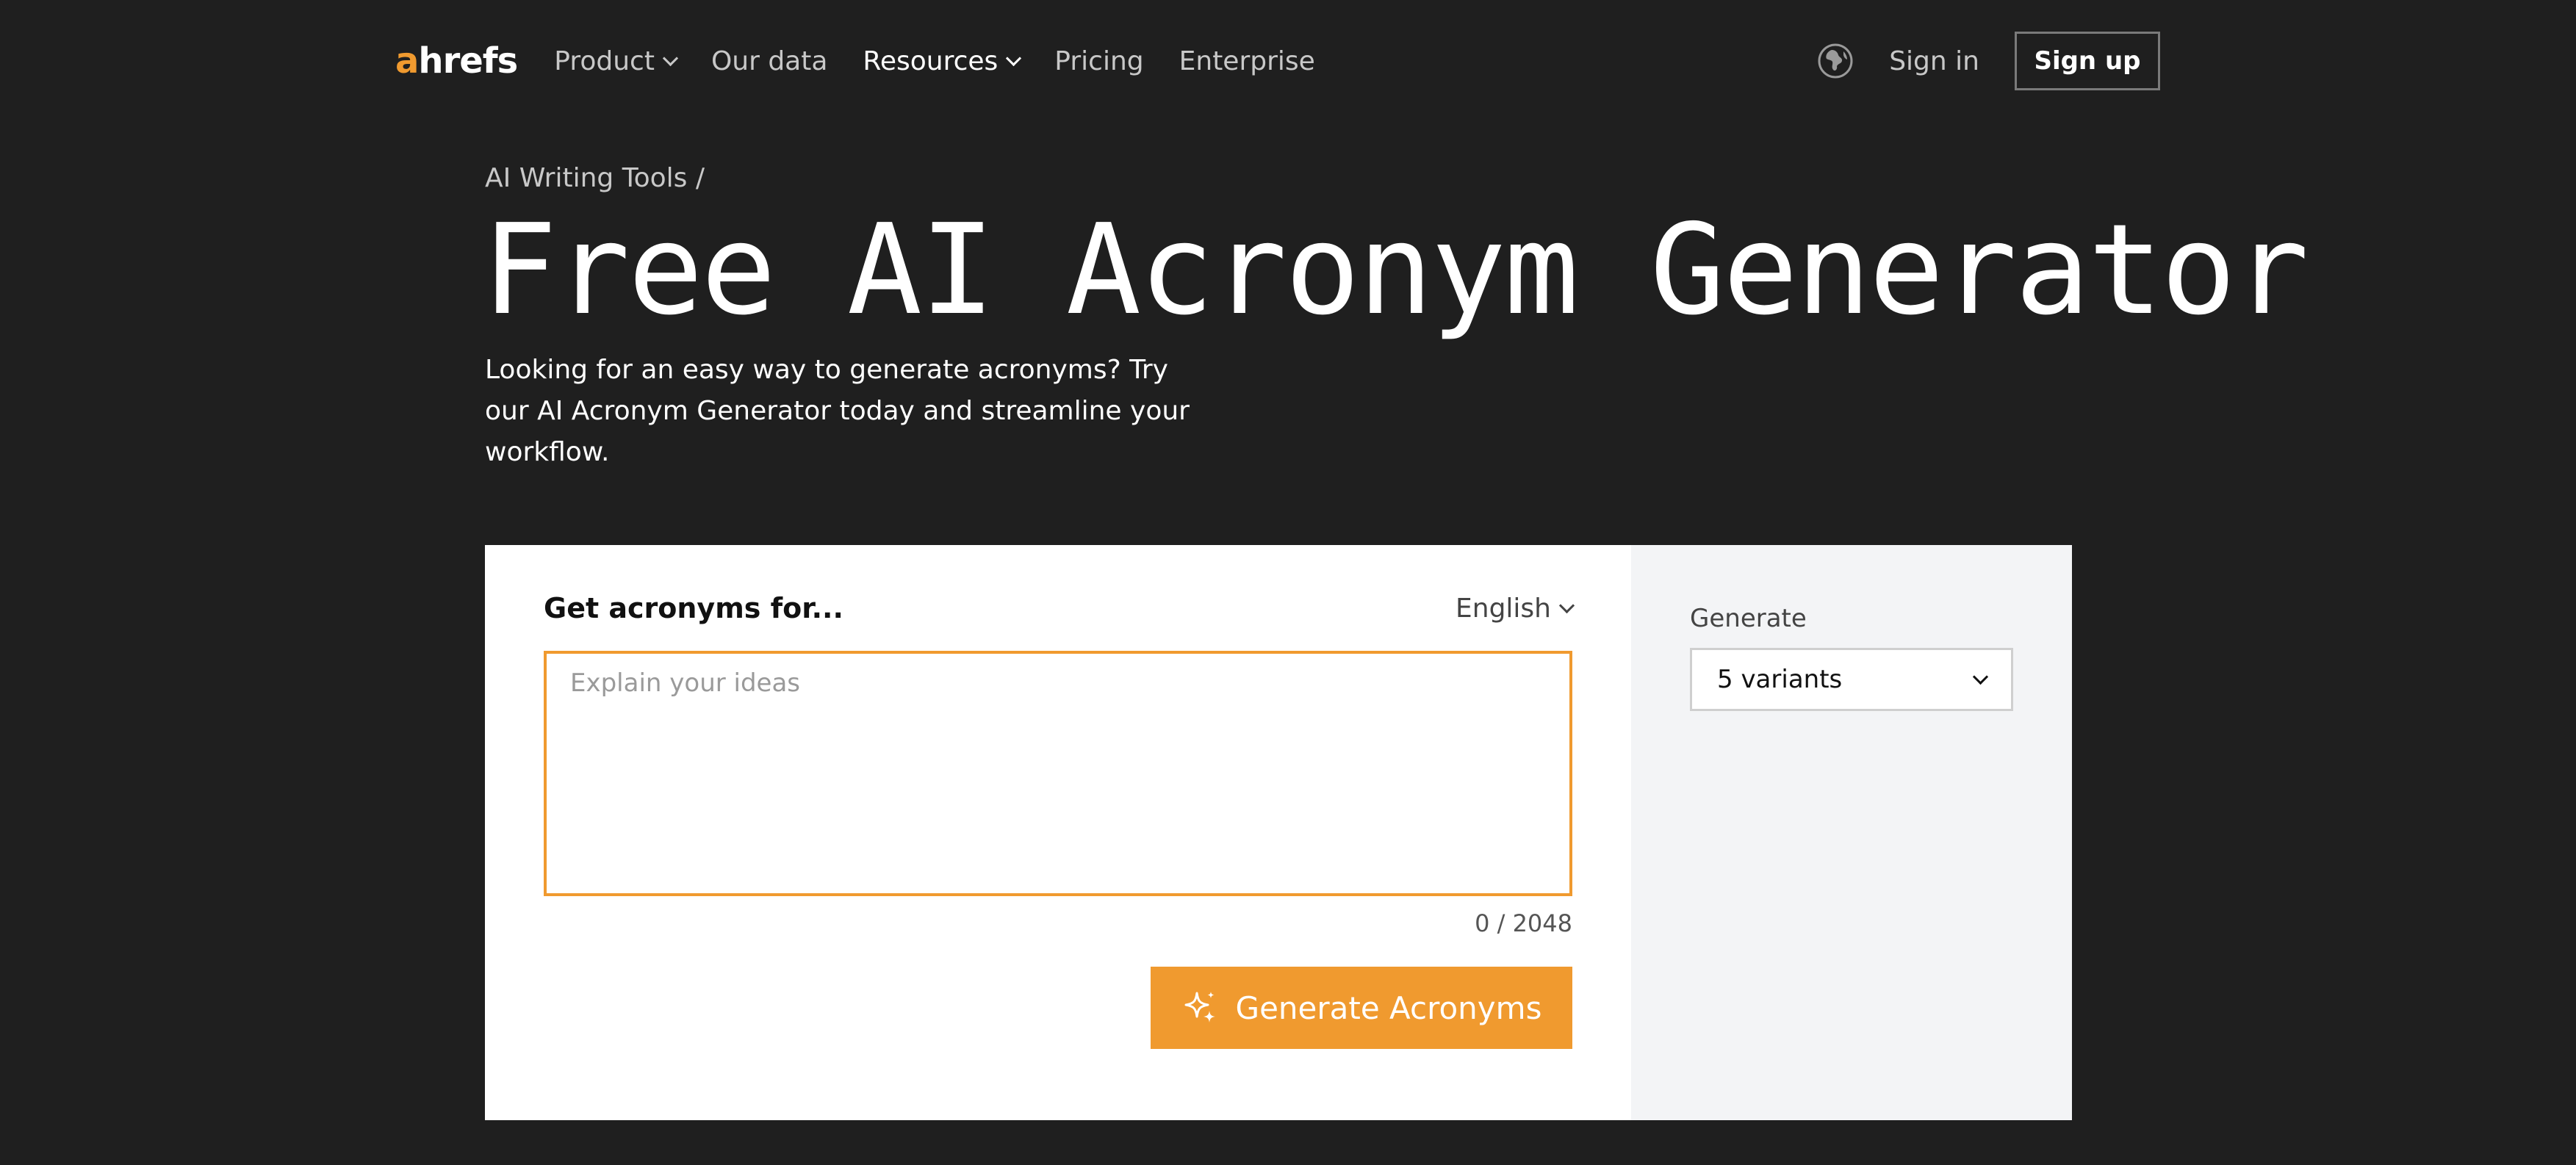  I want to click on sign-up-button: Sign up, so click(2087, 61).